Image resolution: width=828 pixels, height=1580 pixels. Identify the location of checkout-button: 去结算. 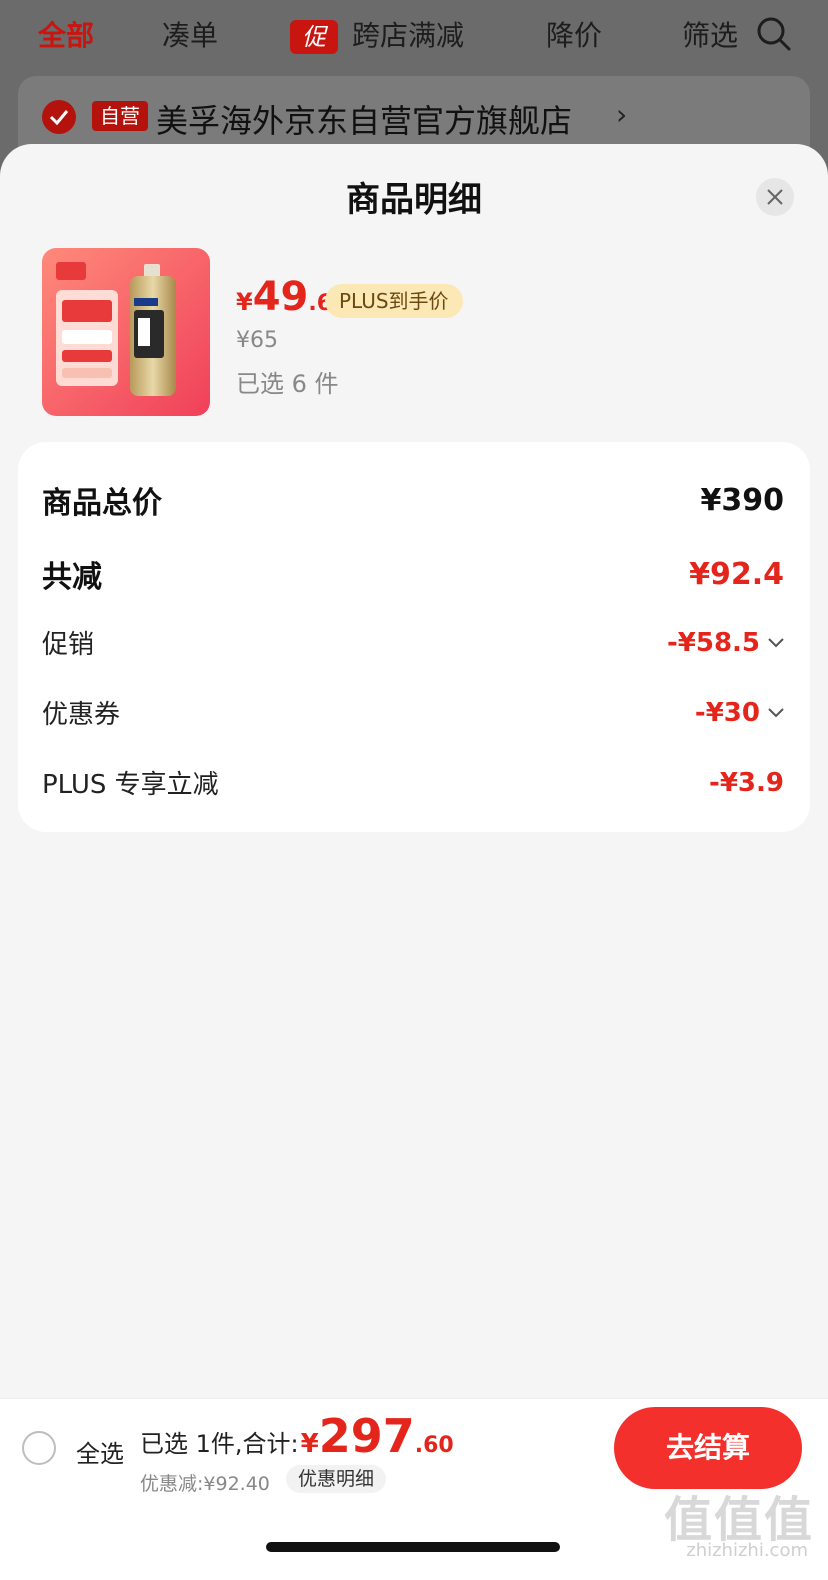
(708, 1448).